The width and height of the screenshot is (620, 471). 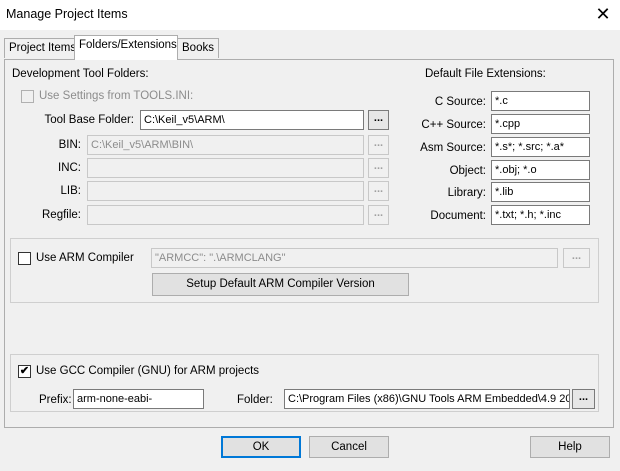 I want to click on c-source-input: *.c, so click(x=540, y=101).